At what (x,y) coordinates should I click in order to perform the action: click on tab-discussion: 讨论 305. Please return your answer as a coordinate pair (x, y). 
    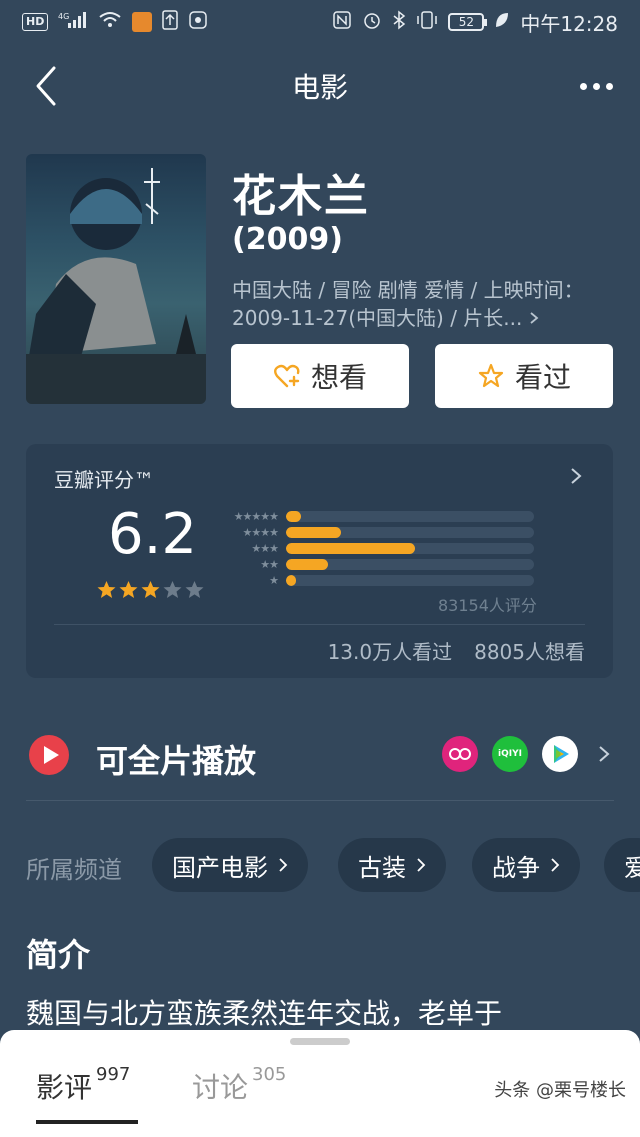
    Looking at the image, I should click on (239, 1086).